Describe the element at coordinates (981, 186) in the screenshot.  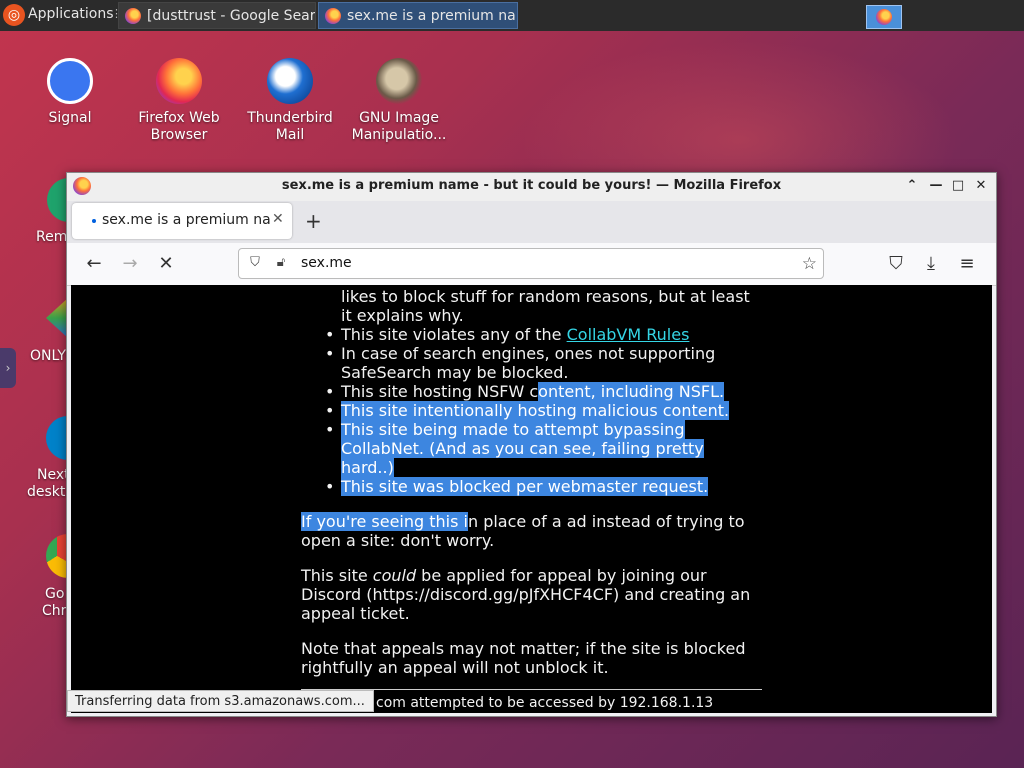
I see `close-icon: ✕` at that location.